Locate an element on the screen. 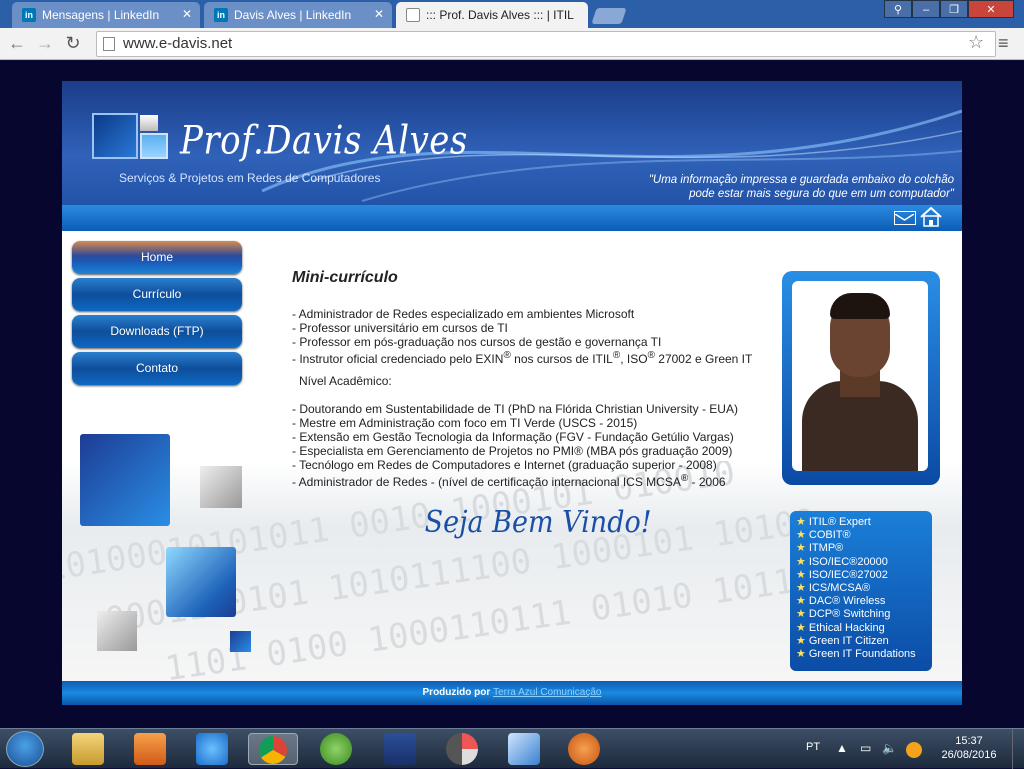  certification-item: ★ ICS/MCSA® is located at coordinates (861, 588).